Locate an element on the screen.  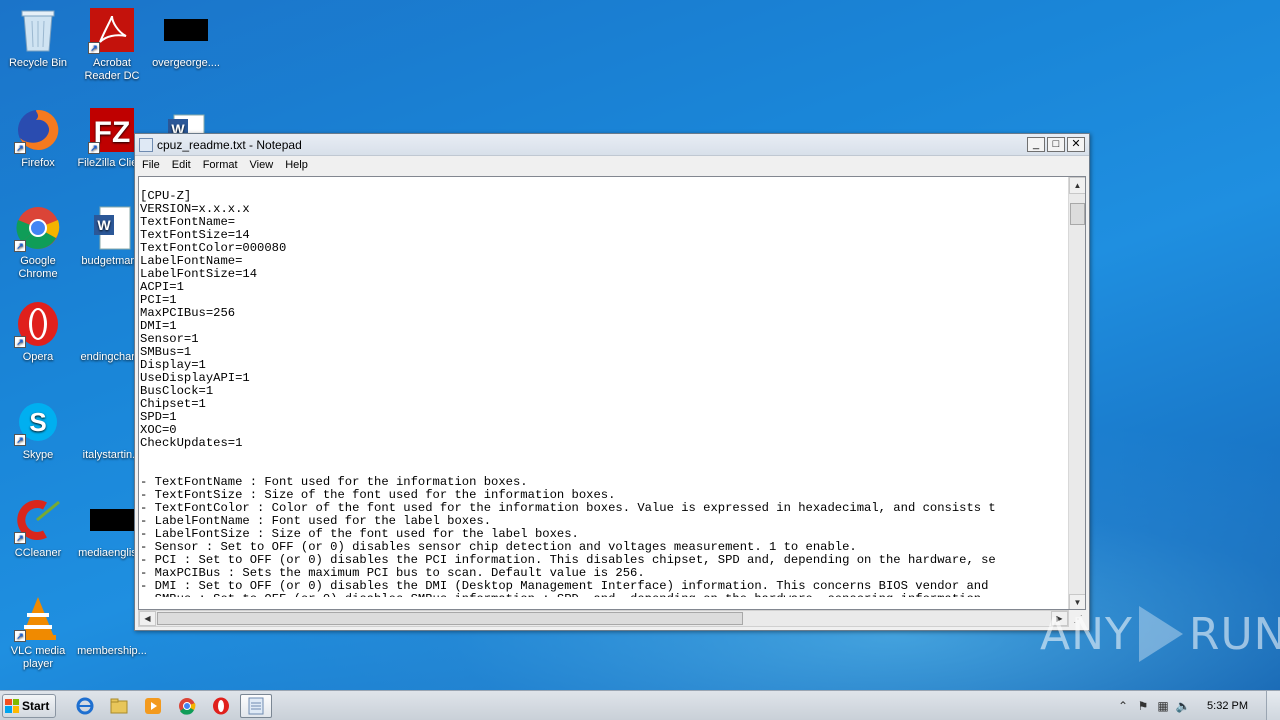
svg-text: S is located at coordinates (37, 422).